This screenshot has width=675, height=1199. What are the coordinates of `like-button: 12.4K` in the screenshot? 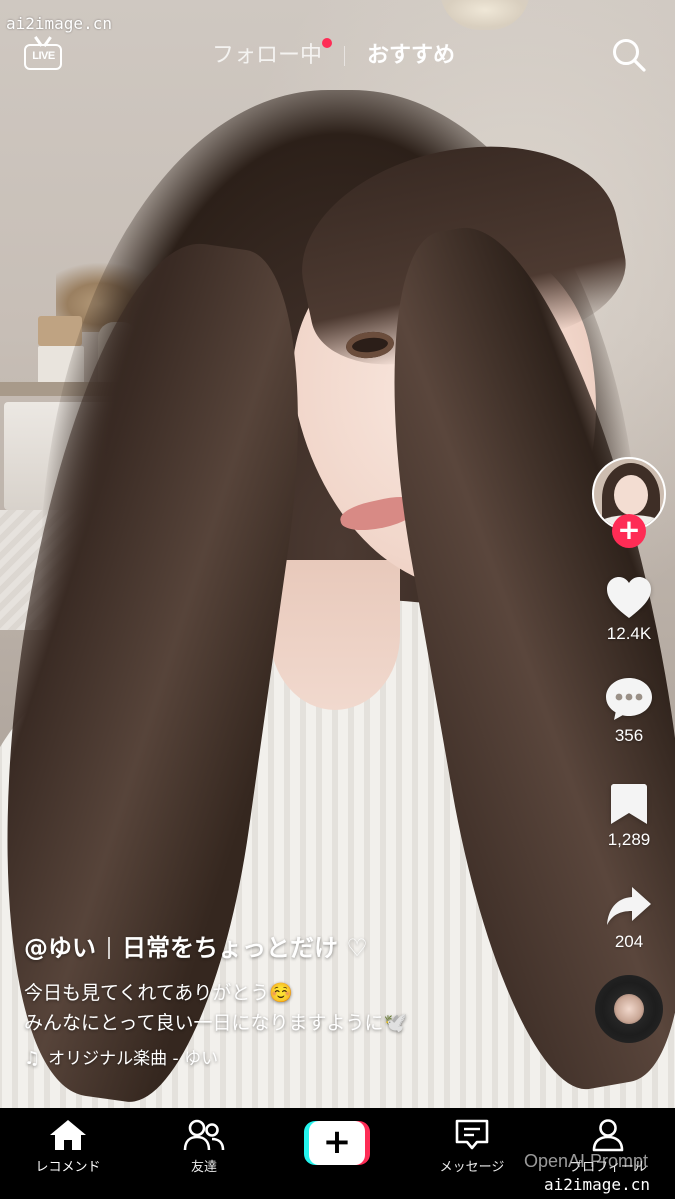 It's located at (629, 610).